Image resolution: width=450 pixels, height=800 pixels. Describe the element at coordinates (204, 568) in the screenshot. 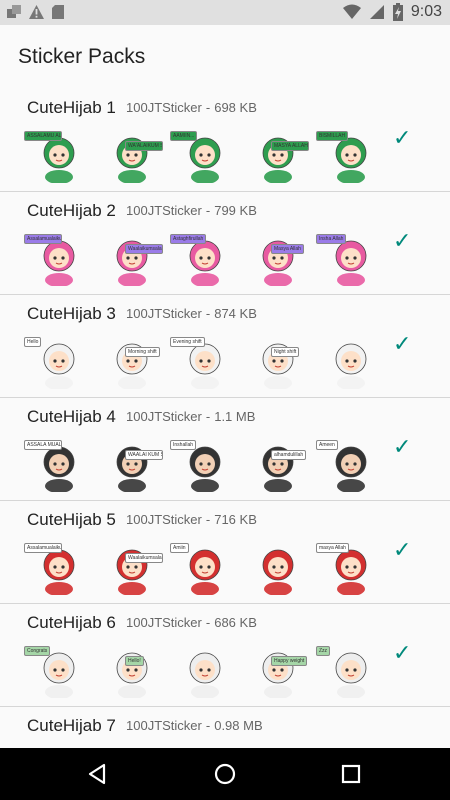

I see `sticker-thumbnail: Amiin` at that location.